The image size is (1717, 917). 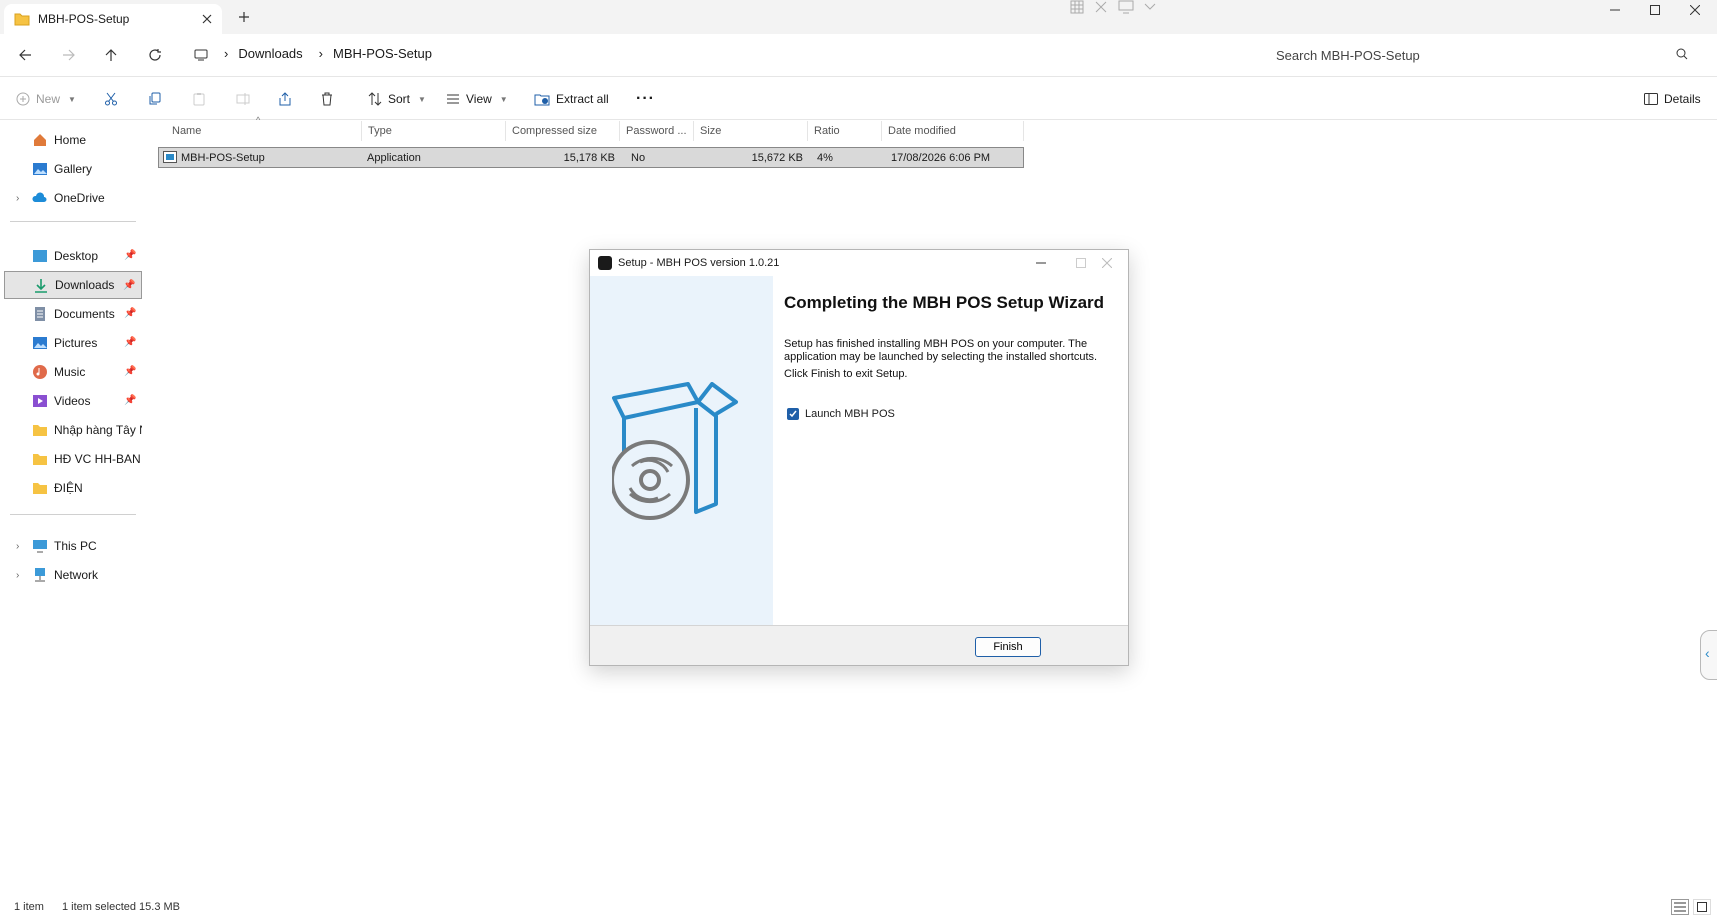 What do you see at coordinates (68, 488) in the screenshot?
I see `sidebar-label: ĐIỆN` at bounding box center [68, 488].